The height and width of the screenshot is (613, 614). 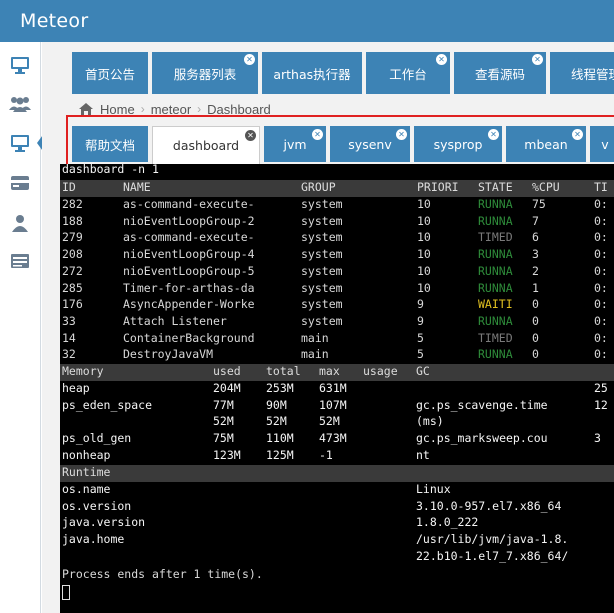 I want to click on tab-sysenv: sysenv ✕, so click(x=370, y=144).